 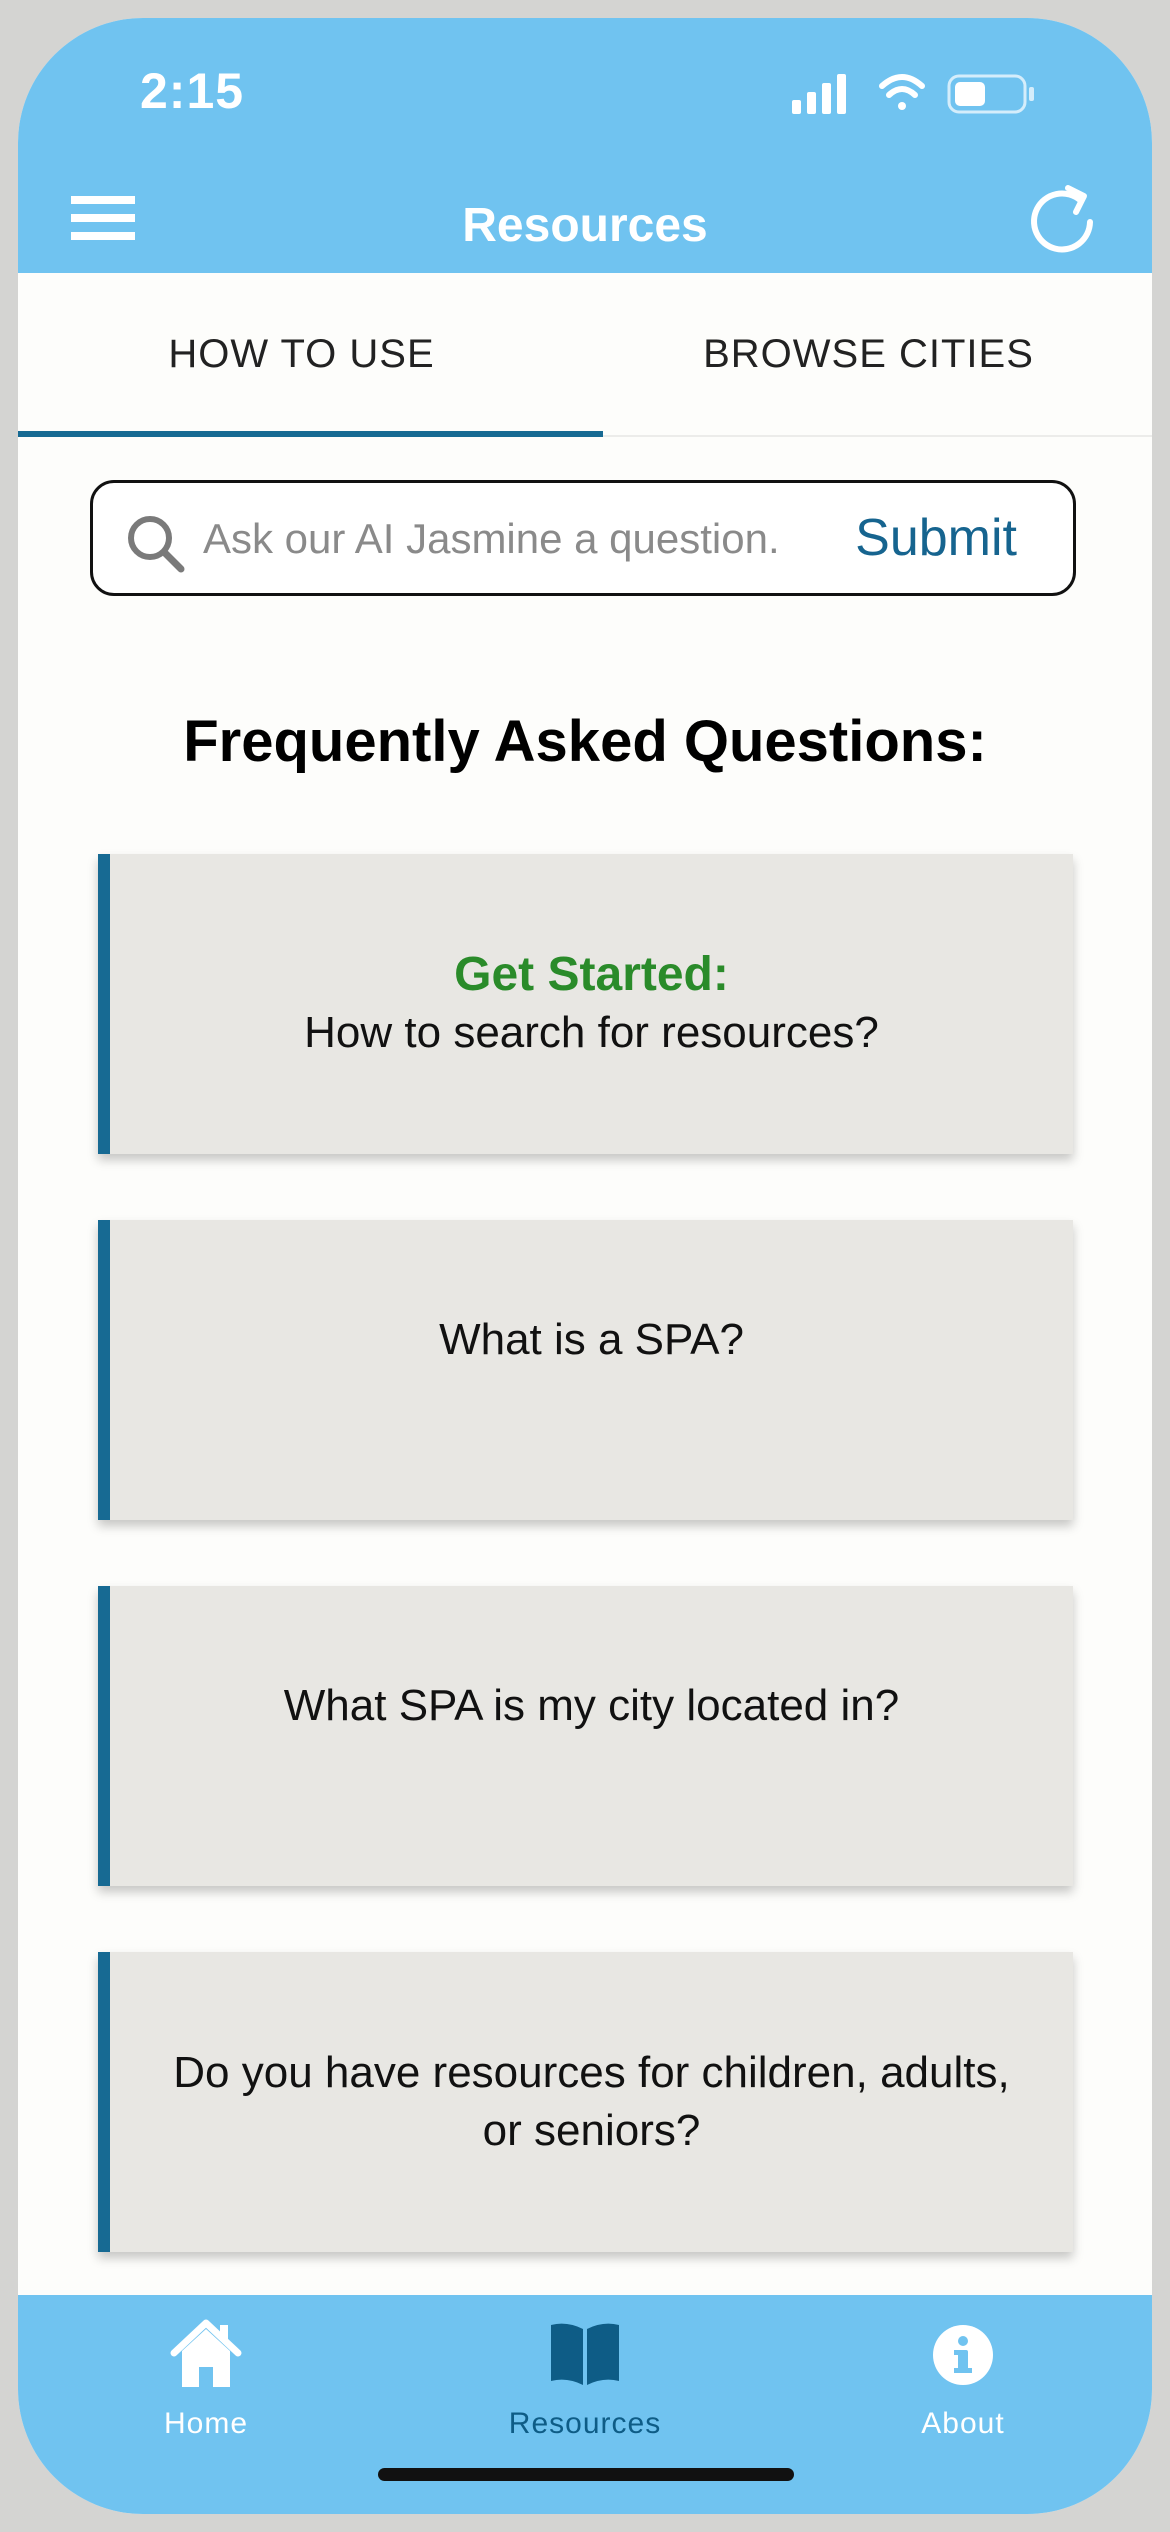 I want to click on refresh-button, so click(x=1064, y=216).